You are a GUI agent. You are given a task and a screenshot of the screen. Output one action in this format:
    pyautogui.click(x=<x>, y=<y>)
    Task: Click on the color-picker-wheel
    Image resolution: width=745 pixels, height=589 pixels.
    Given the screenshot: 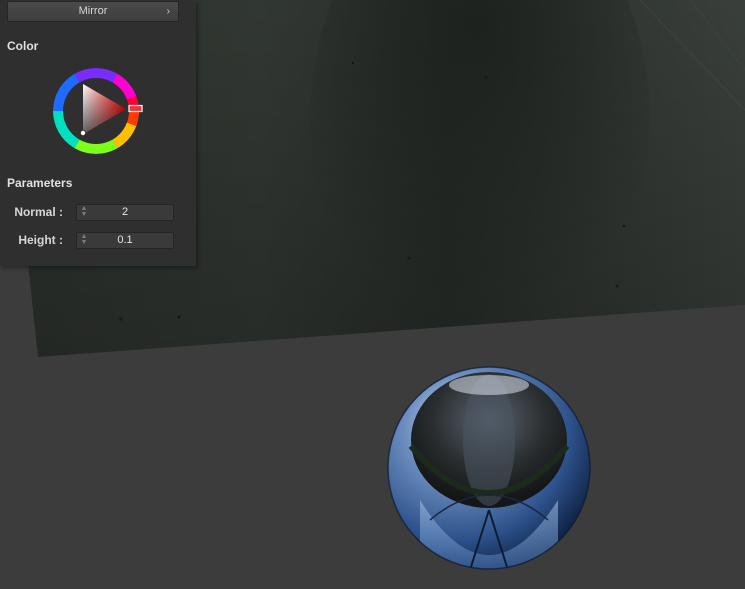 What is the action you would take?
    pyautogui.click(x=96, y=111)
    